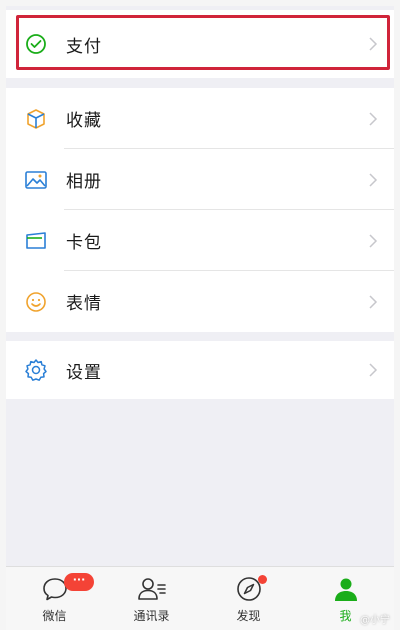 Image resolution: width=400 pixels, height=630 pixels. Describe the element at coordinates (248, 598) in the screenshot. I see `tab-discover: 发现` at that location.